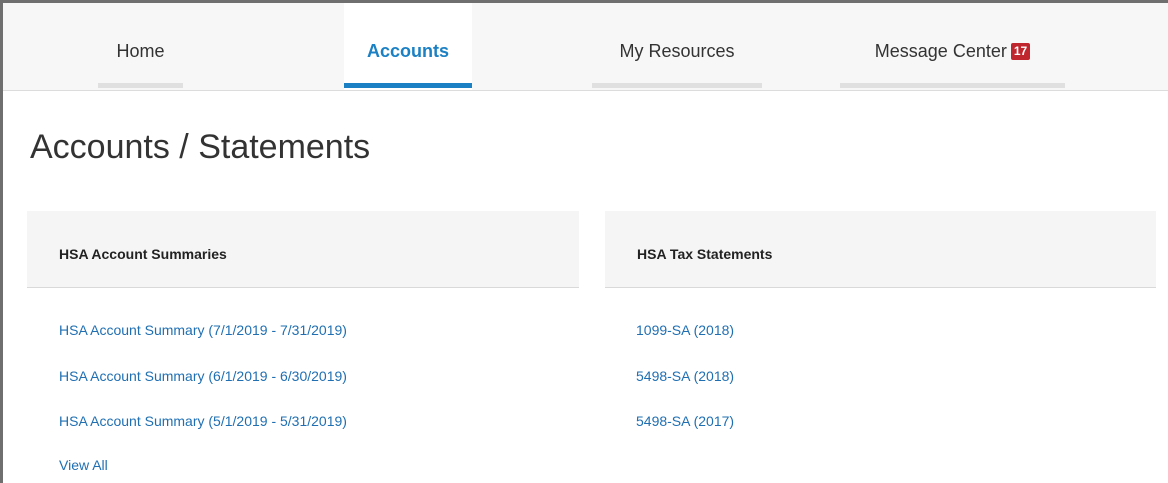  I want to click on tab-accounts-active-underline, so click(408, 85).